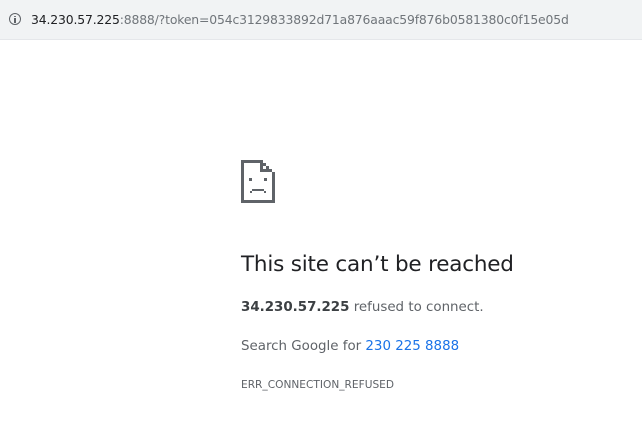  Describe the element at coordinates (377, 264) in the screenshot. I see `error-title: This site can’t be reached` at that location.